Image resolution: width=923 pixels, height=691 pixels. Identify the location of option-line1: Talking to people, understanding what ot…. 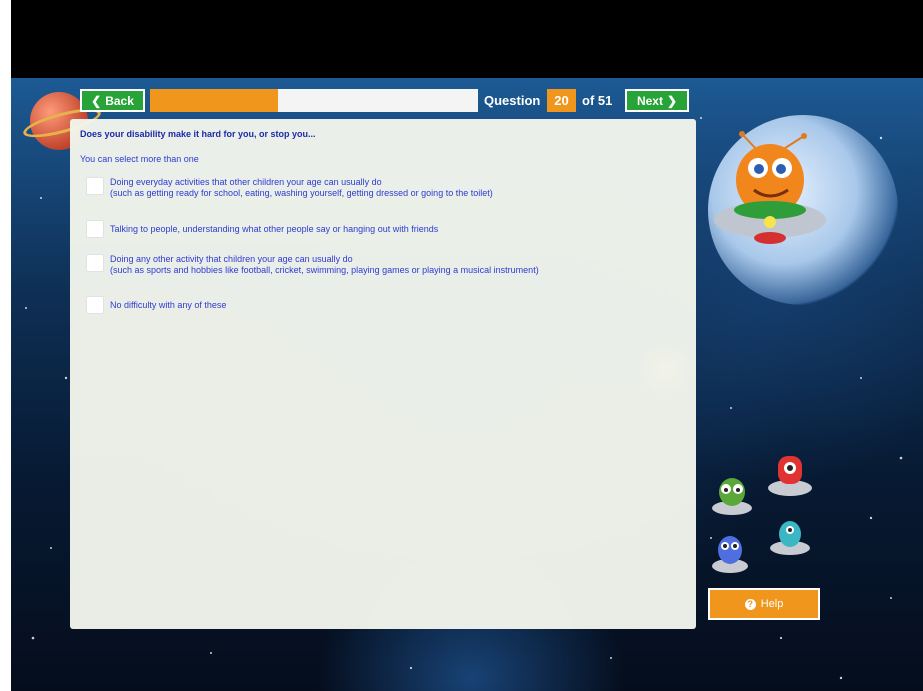
(274, 229).